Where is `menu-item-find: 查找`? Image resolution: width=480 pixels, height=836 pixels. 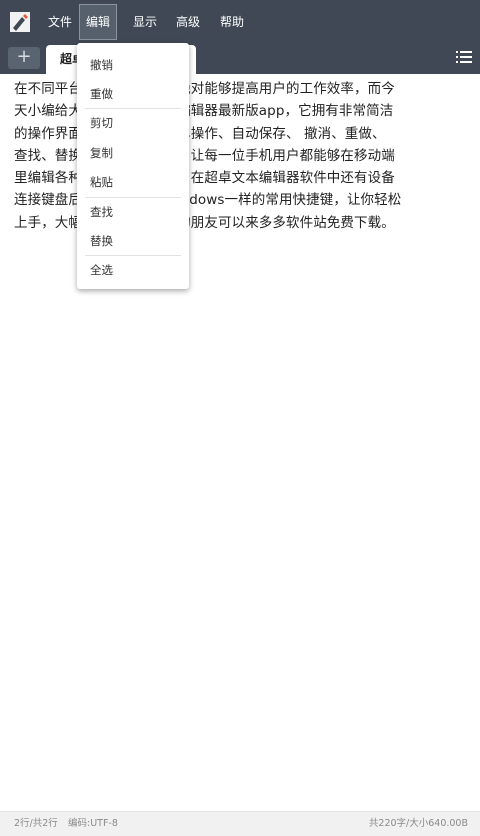 menu-item-find: 查找 is located at coordinates (133, 212).